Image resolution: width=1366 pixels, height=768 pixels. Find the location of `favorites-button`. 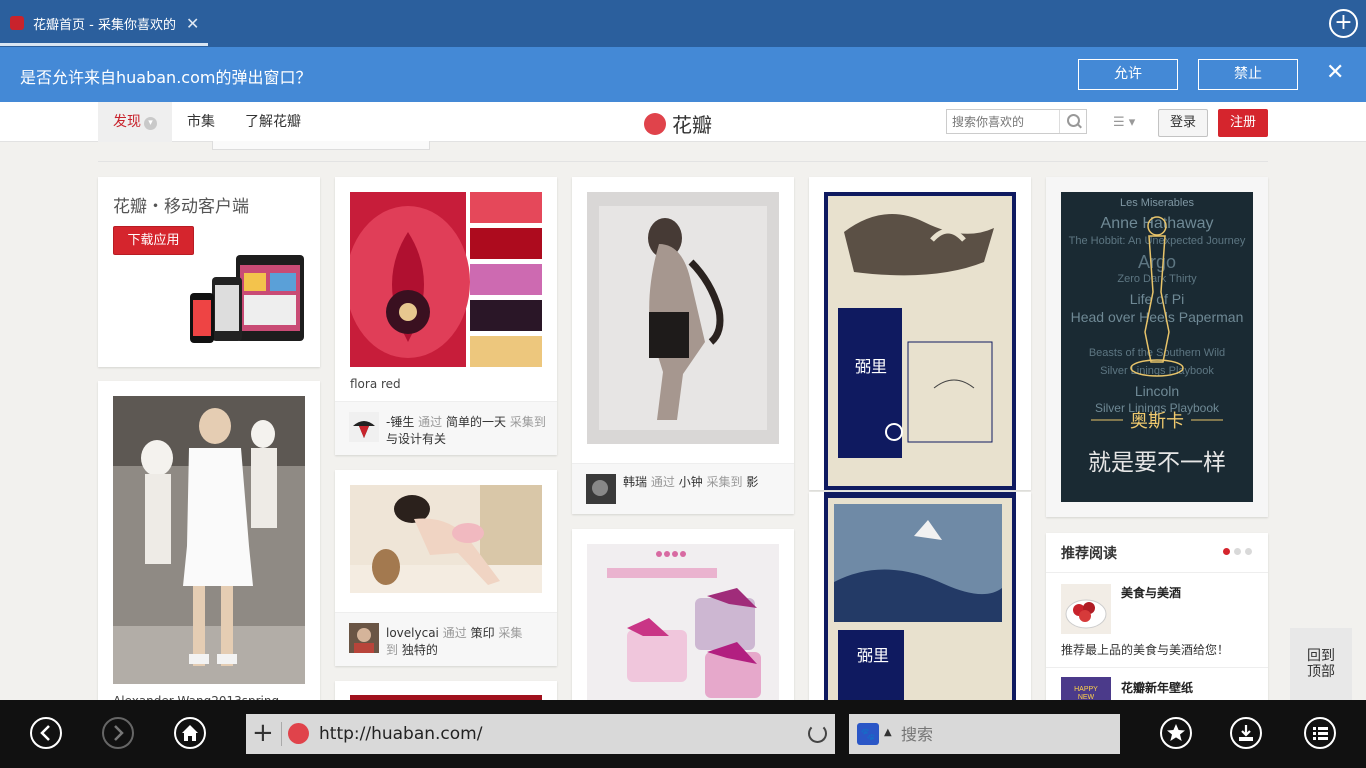

favorites-button is located at coordinates (1176, 733).